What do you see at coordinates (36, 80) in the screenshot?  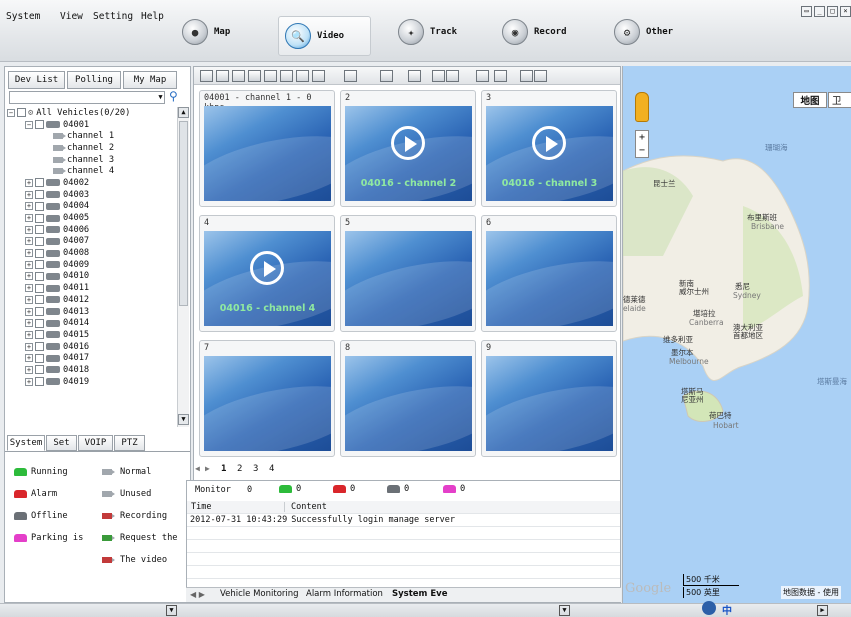 I see `tab-dev-list: Dev List` at bounding box center [36, 80].